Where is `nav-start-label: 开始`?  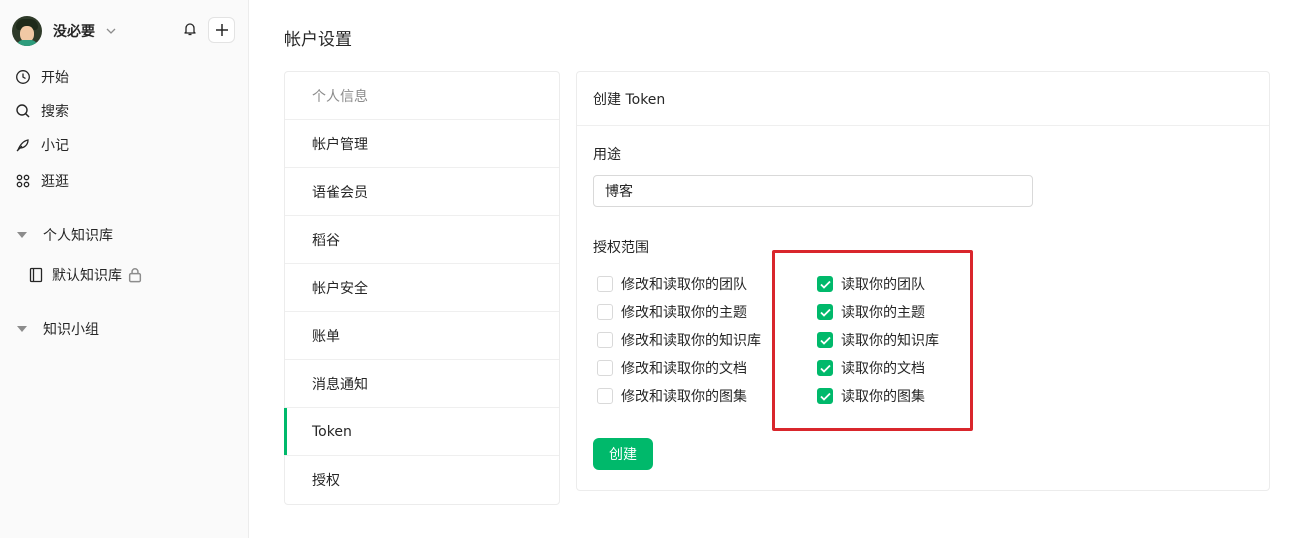
nav-start-label: 开始 is located at coordinates (55, 78).